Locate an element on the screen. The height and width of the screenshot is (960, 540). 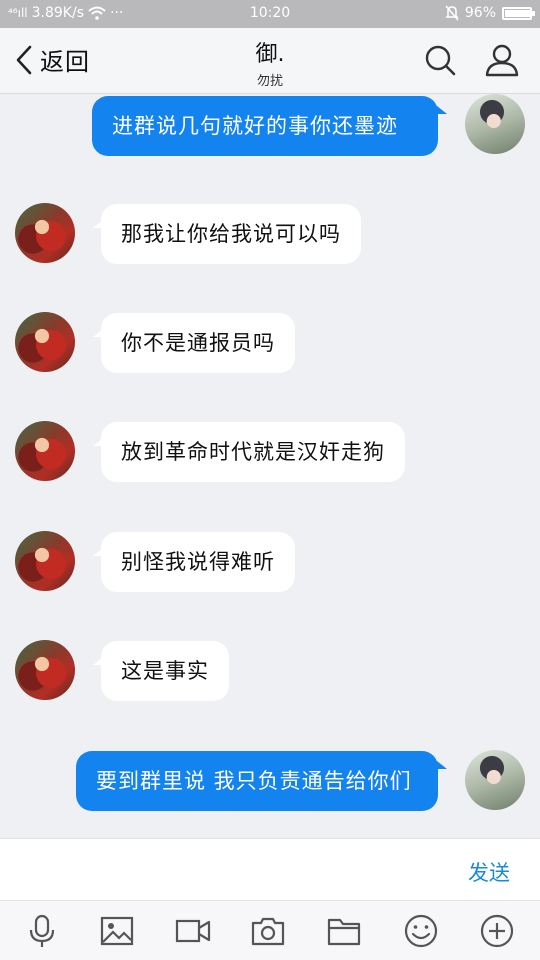
microphone-icon is located at coordinates (42, 931).